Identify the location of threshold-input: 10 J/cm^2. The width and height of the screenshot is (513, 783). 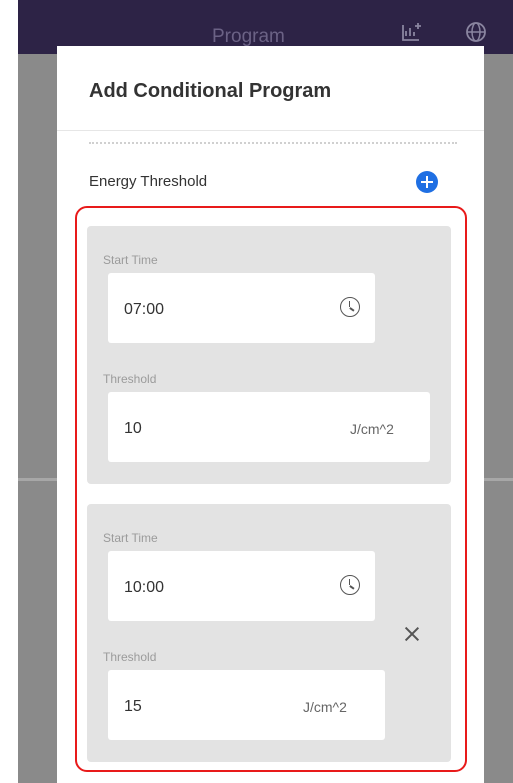
(269, 427).